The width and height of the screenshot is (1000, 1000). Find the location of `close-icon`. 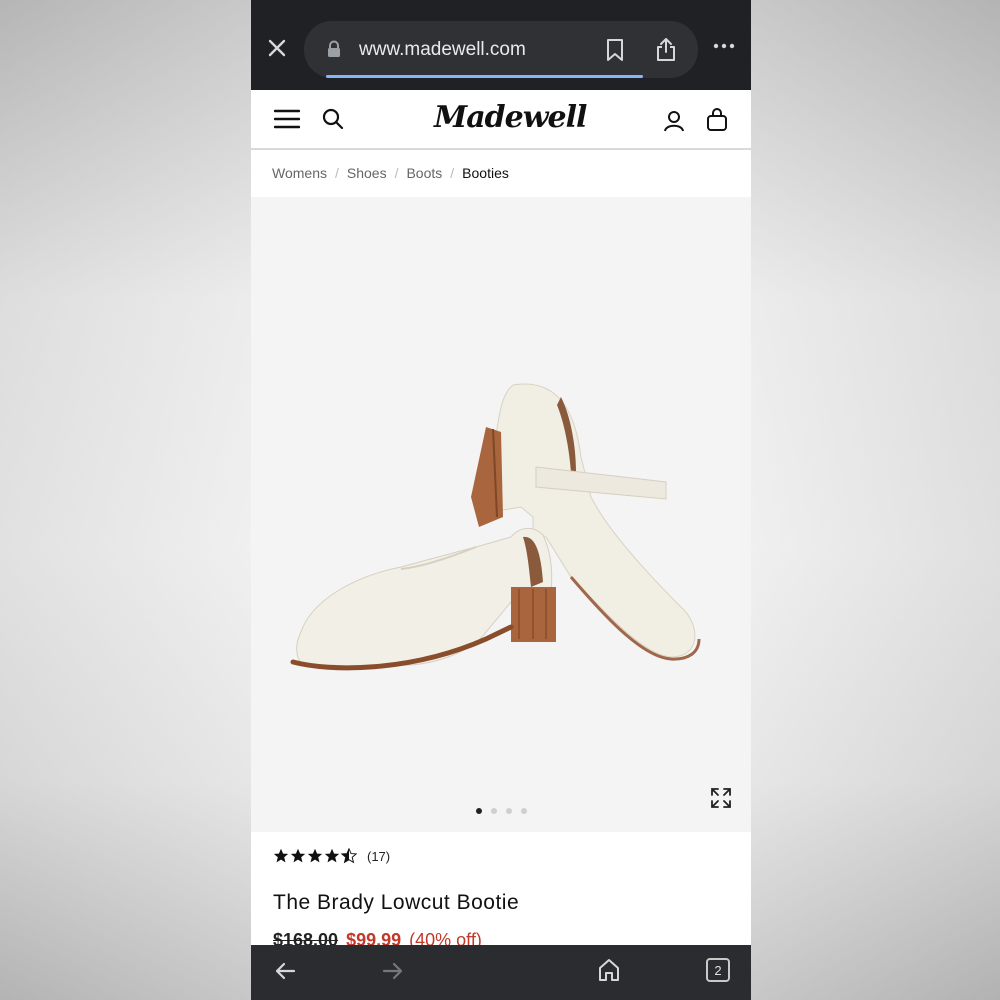

close-icon is located at coordinates (277, 48).